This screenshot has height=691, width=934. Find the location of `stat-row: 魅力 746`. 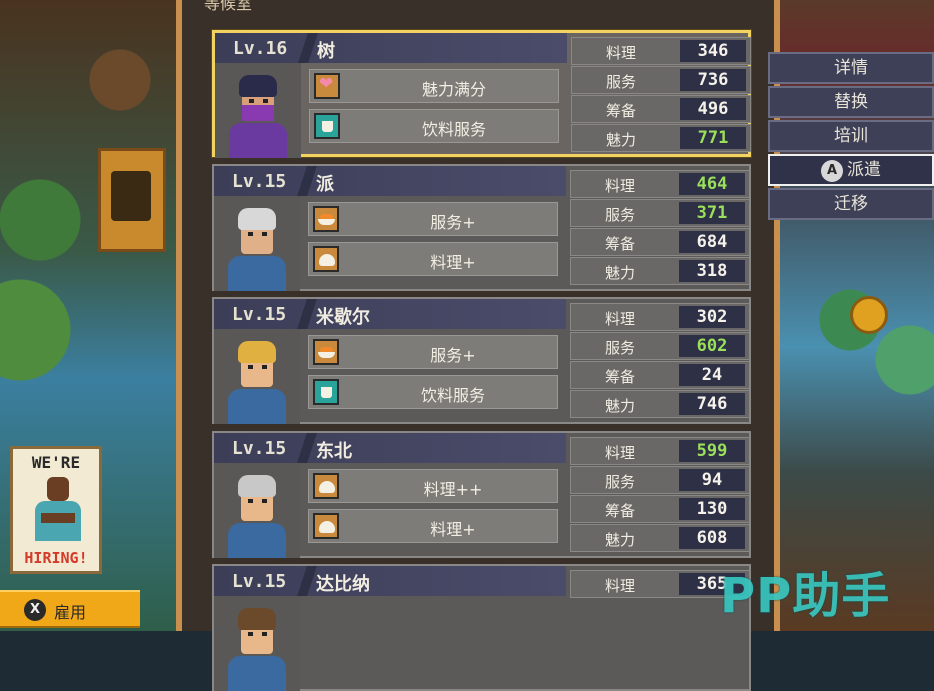

stat-row: 魅力 746 is located at coordinates (660, 404).